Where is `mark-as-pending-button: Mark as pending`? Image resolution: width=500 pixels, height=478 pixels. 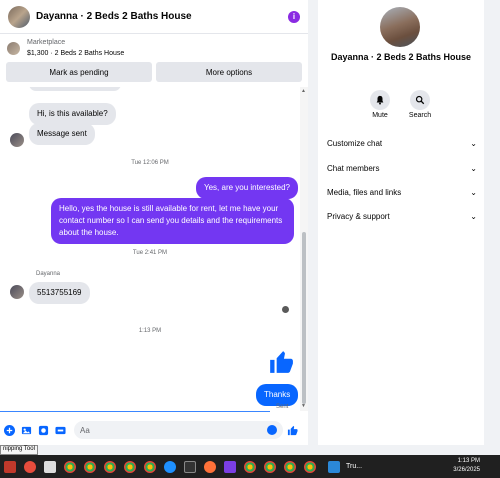 mark-as-pending-button: Mark as pending is located at coordinates (79, 72).